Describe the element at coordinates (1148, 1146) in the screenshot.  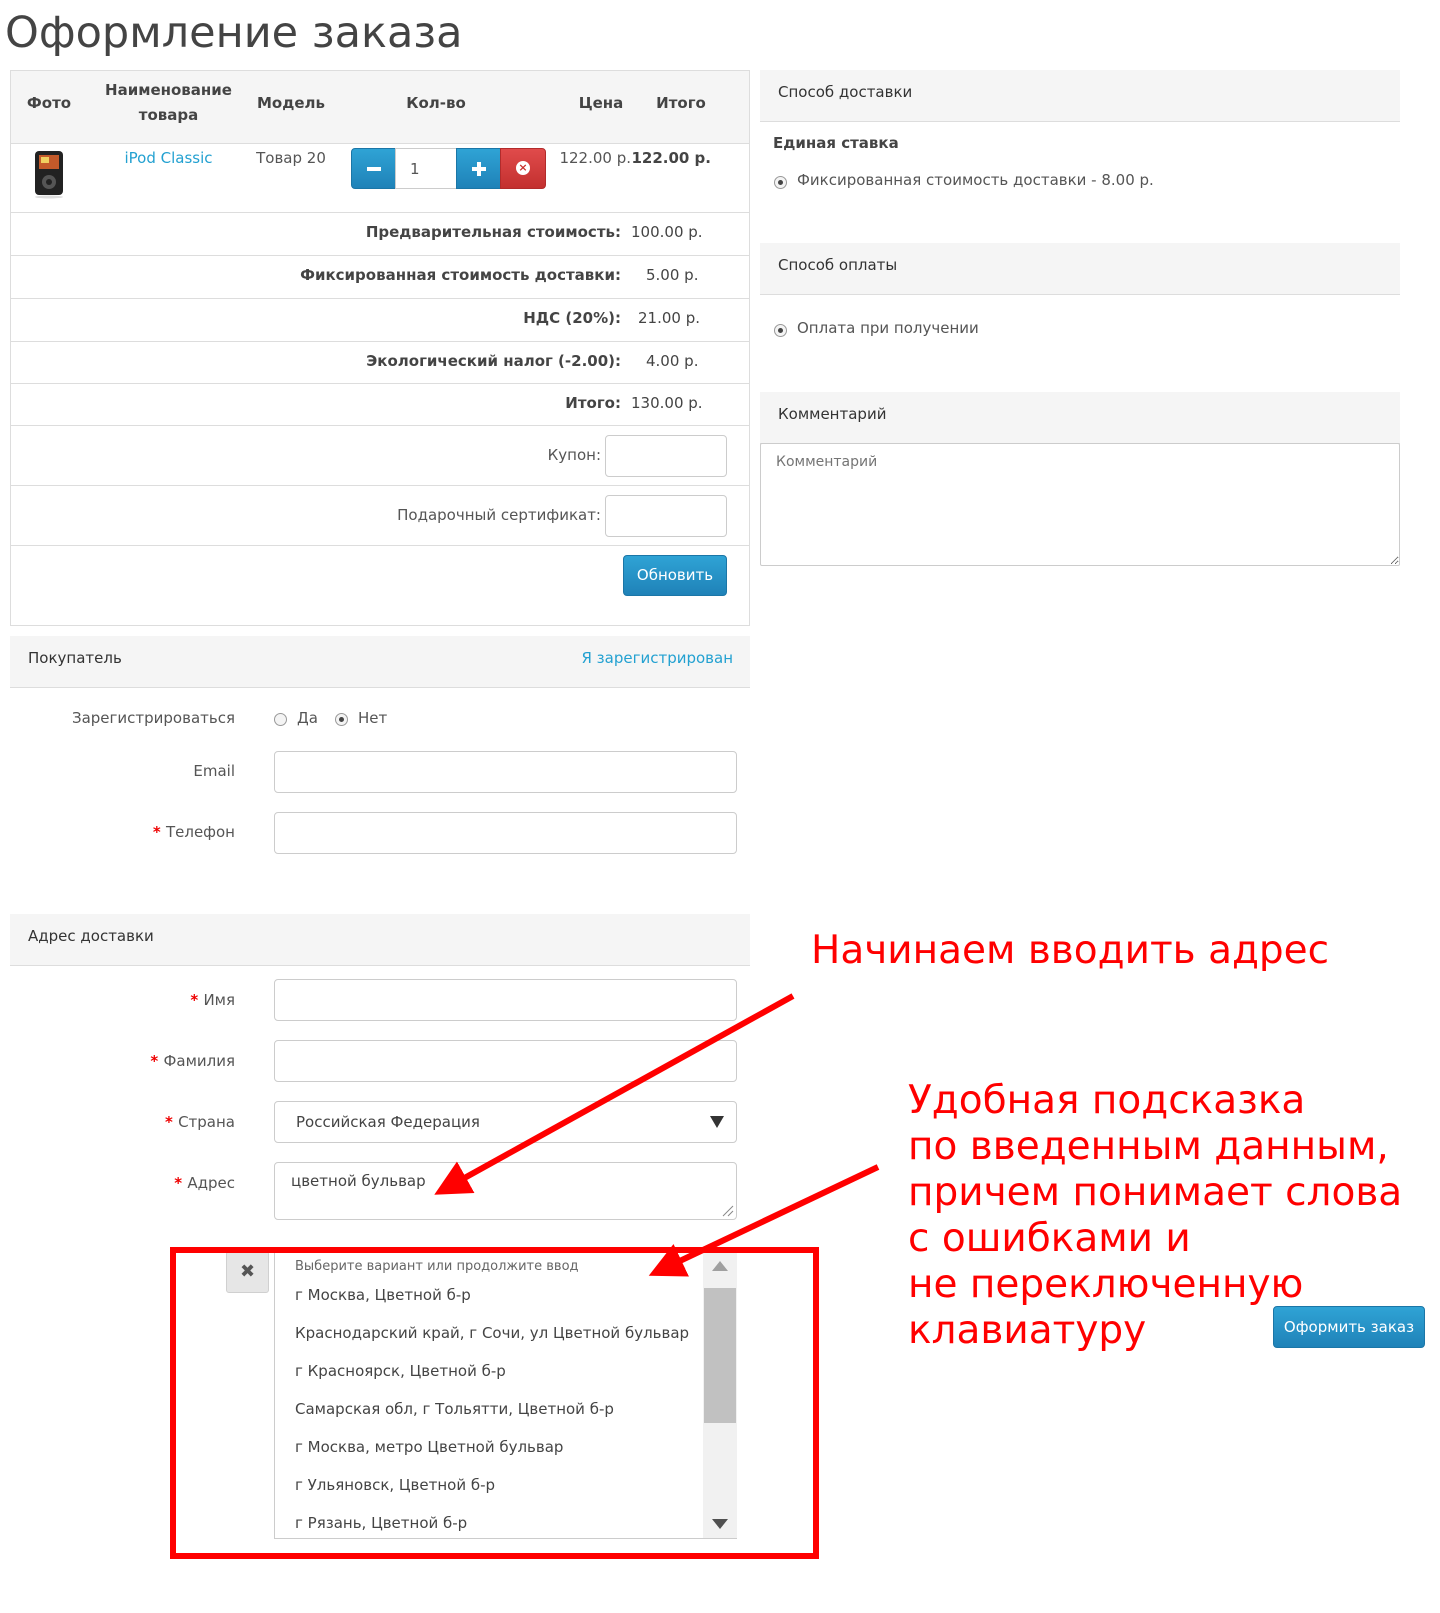
I see `annotation-line: по введенным данным,` at that location.